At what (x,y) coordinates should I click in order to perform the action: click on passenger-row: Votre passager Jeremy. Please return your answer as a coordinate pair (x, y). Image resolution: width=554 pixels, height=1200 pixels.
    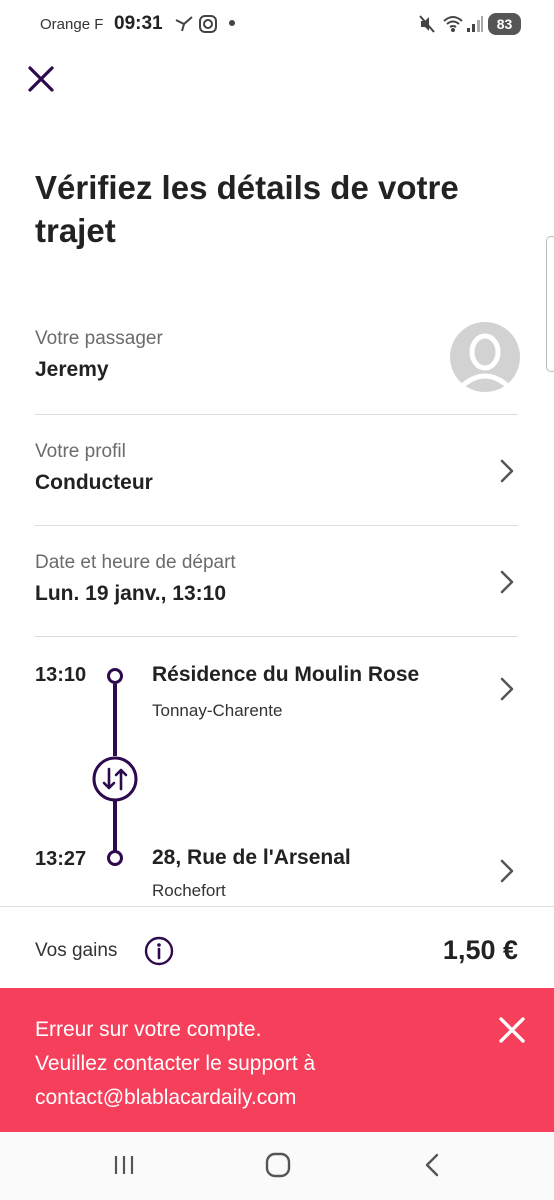
    Looking at the image, I should click on (276, 355).